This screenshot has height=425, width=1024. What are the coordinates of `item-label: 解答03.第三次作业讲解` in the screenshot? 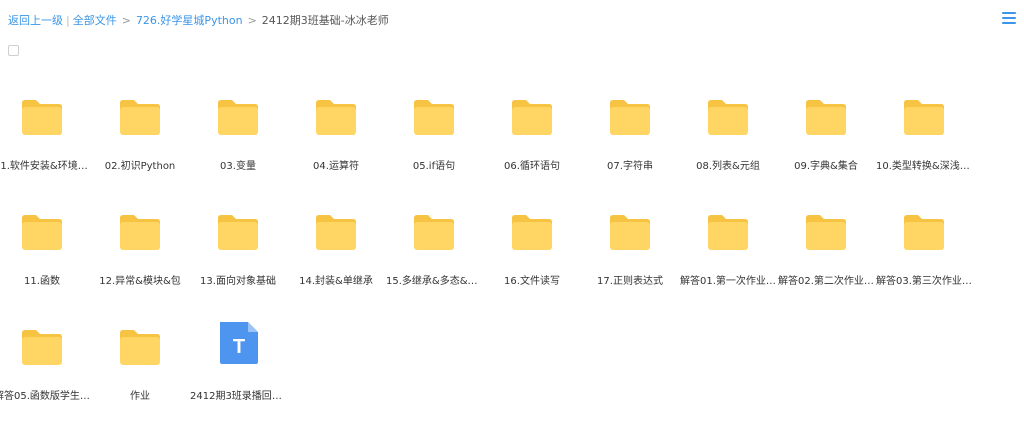 It's located at (924, 281).